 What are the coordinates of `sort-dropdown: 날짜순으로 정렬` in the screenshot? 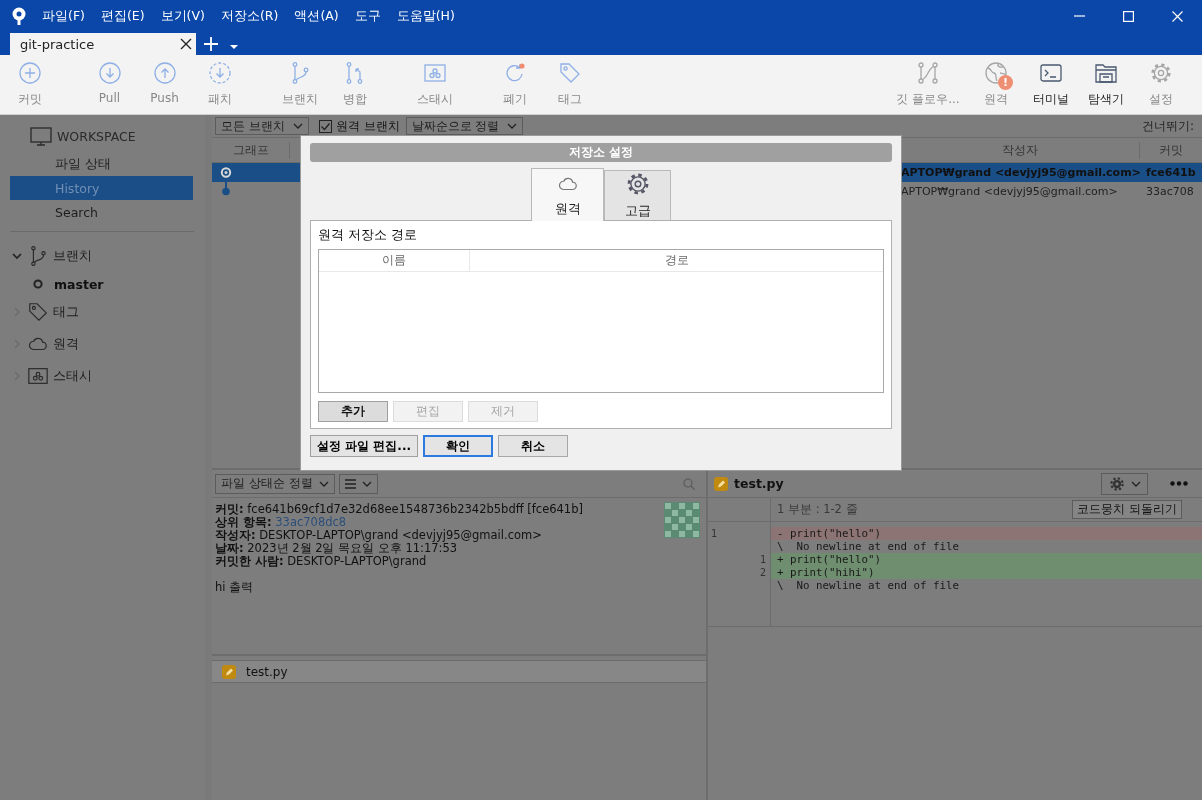 It's located at (464, 126).